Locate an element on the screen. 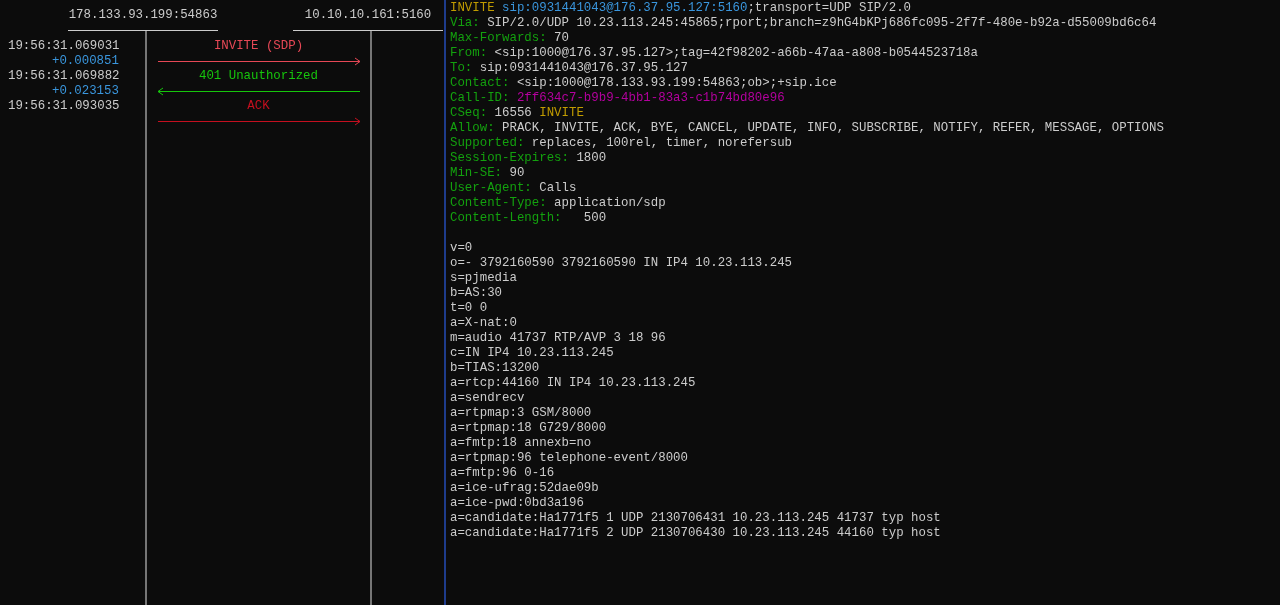 This screenshot has height=605, width=1280. sdp-line: s=pjmedia is located at coordinates (483, 278).